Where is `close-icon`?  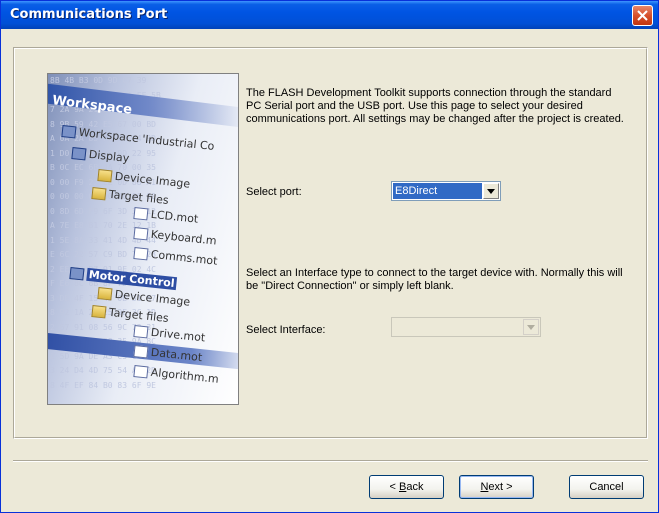 close-icon is located at coordinates (642, 15).